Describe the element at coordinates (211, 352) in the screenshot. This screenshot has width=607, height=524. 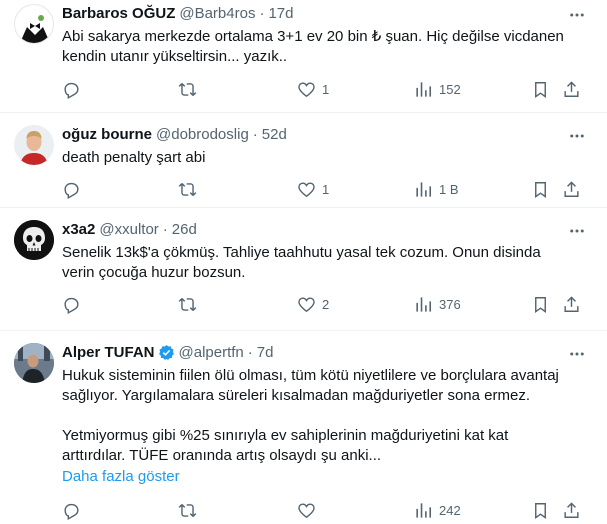
I see `author-handle: @alpertfn` at that location.